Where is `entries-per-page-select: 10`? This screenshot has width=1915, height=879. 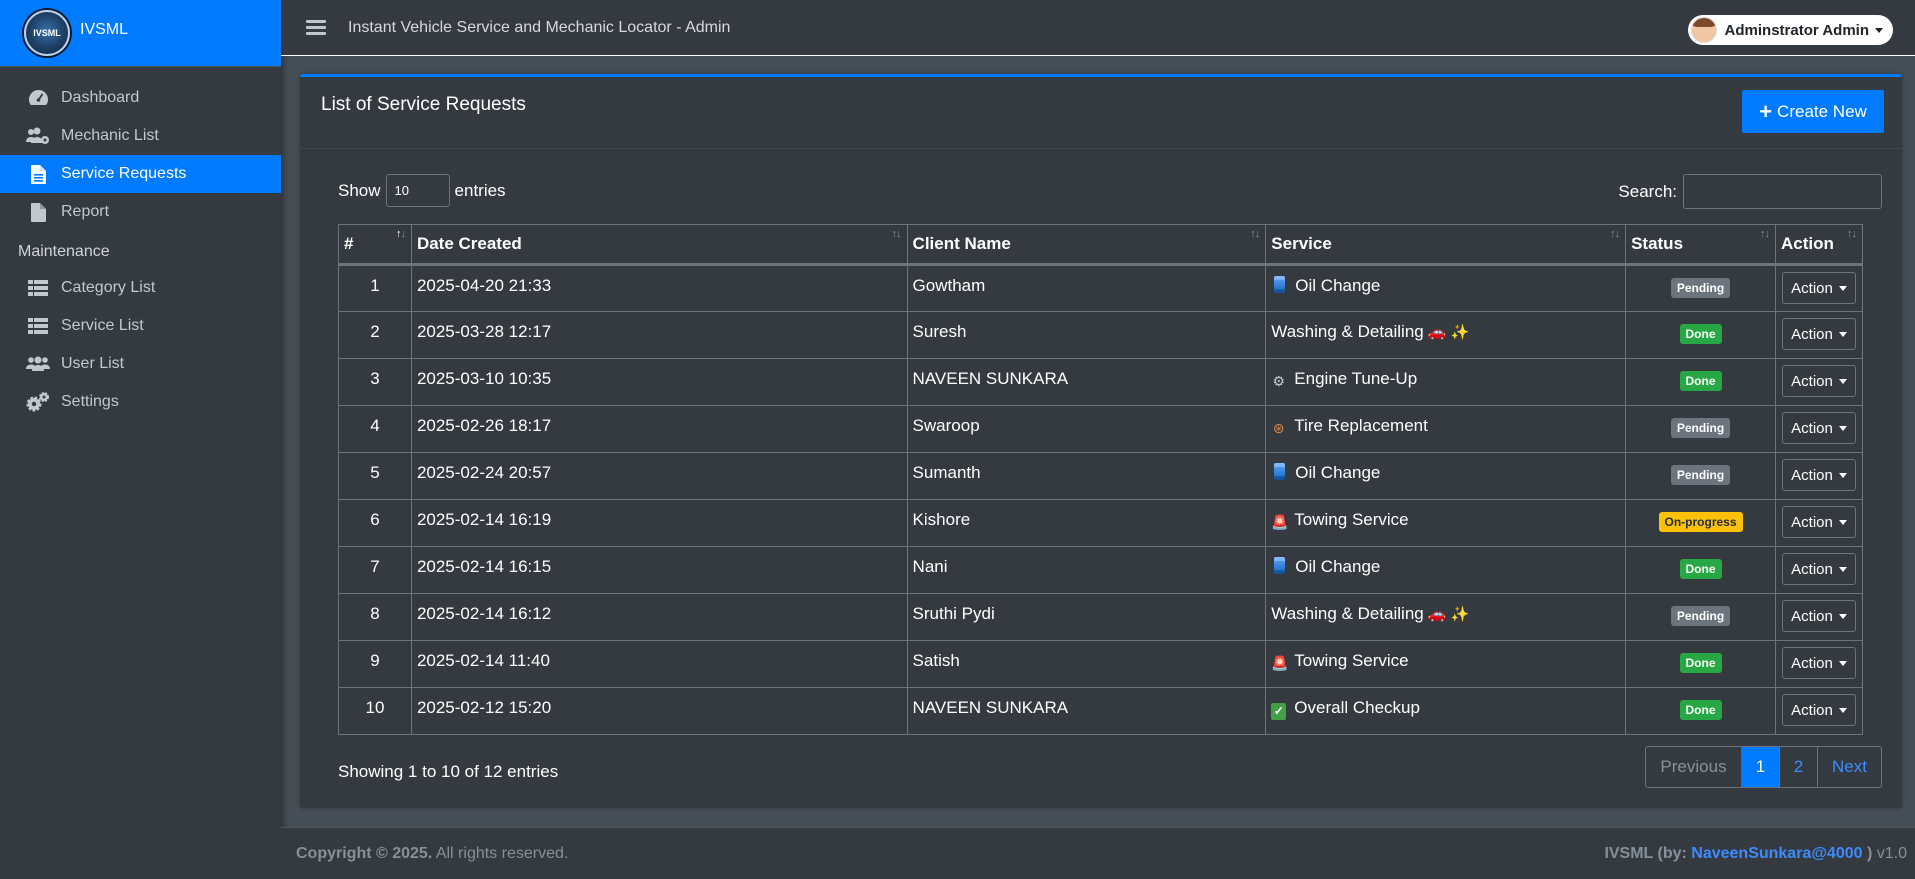 entries-per-page-select: 10 is located at coordinates (417, 190).